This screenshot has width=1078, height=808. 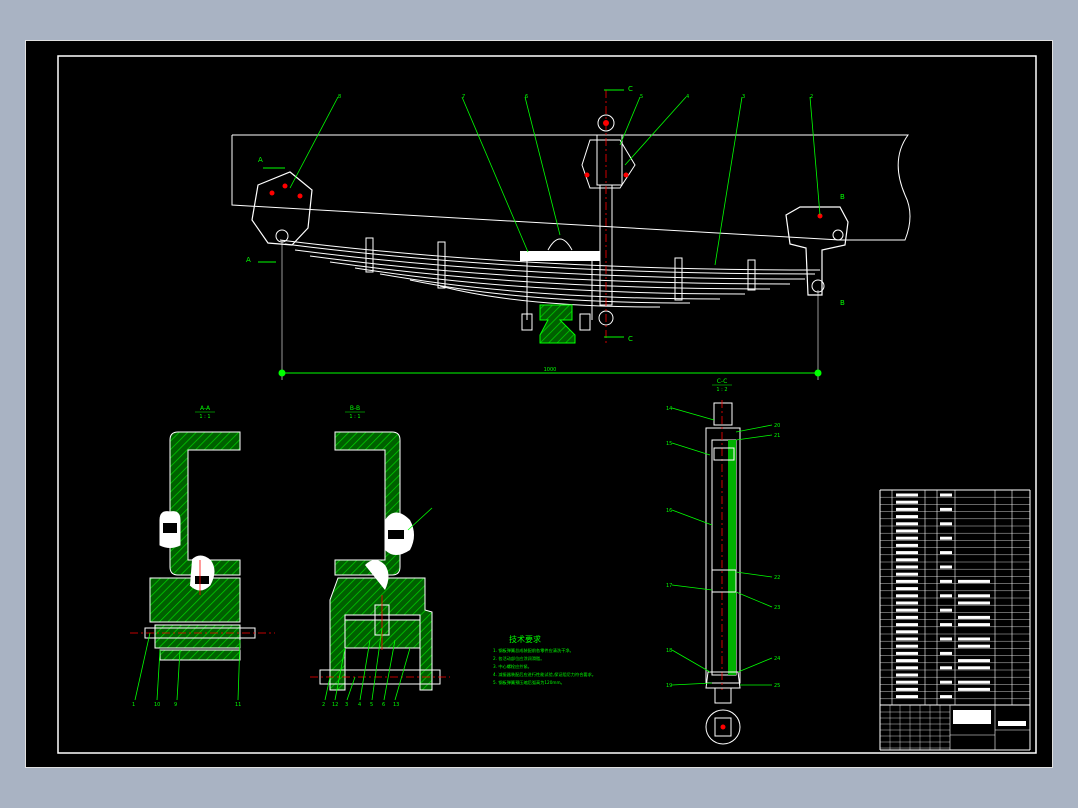 What do you see at coordinates (560, 244) in the screenshot?
I see `bump-stop` at bounding box center [560, 244].